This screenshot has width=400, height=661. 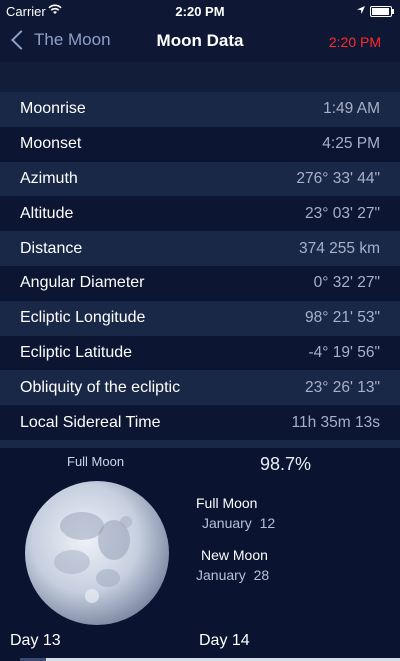 I want to click on status-time: 2:20 PM, so click(x=200, y=11).